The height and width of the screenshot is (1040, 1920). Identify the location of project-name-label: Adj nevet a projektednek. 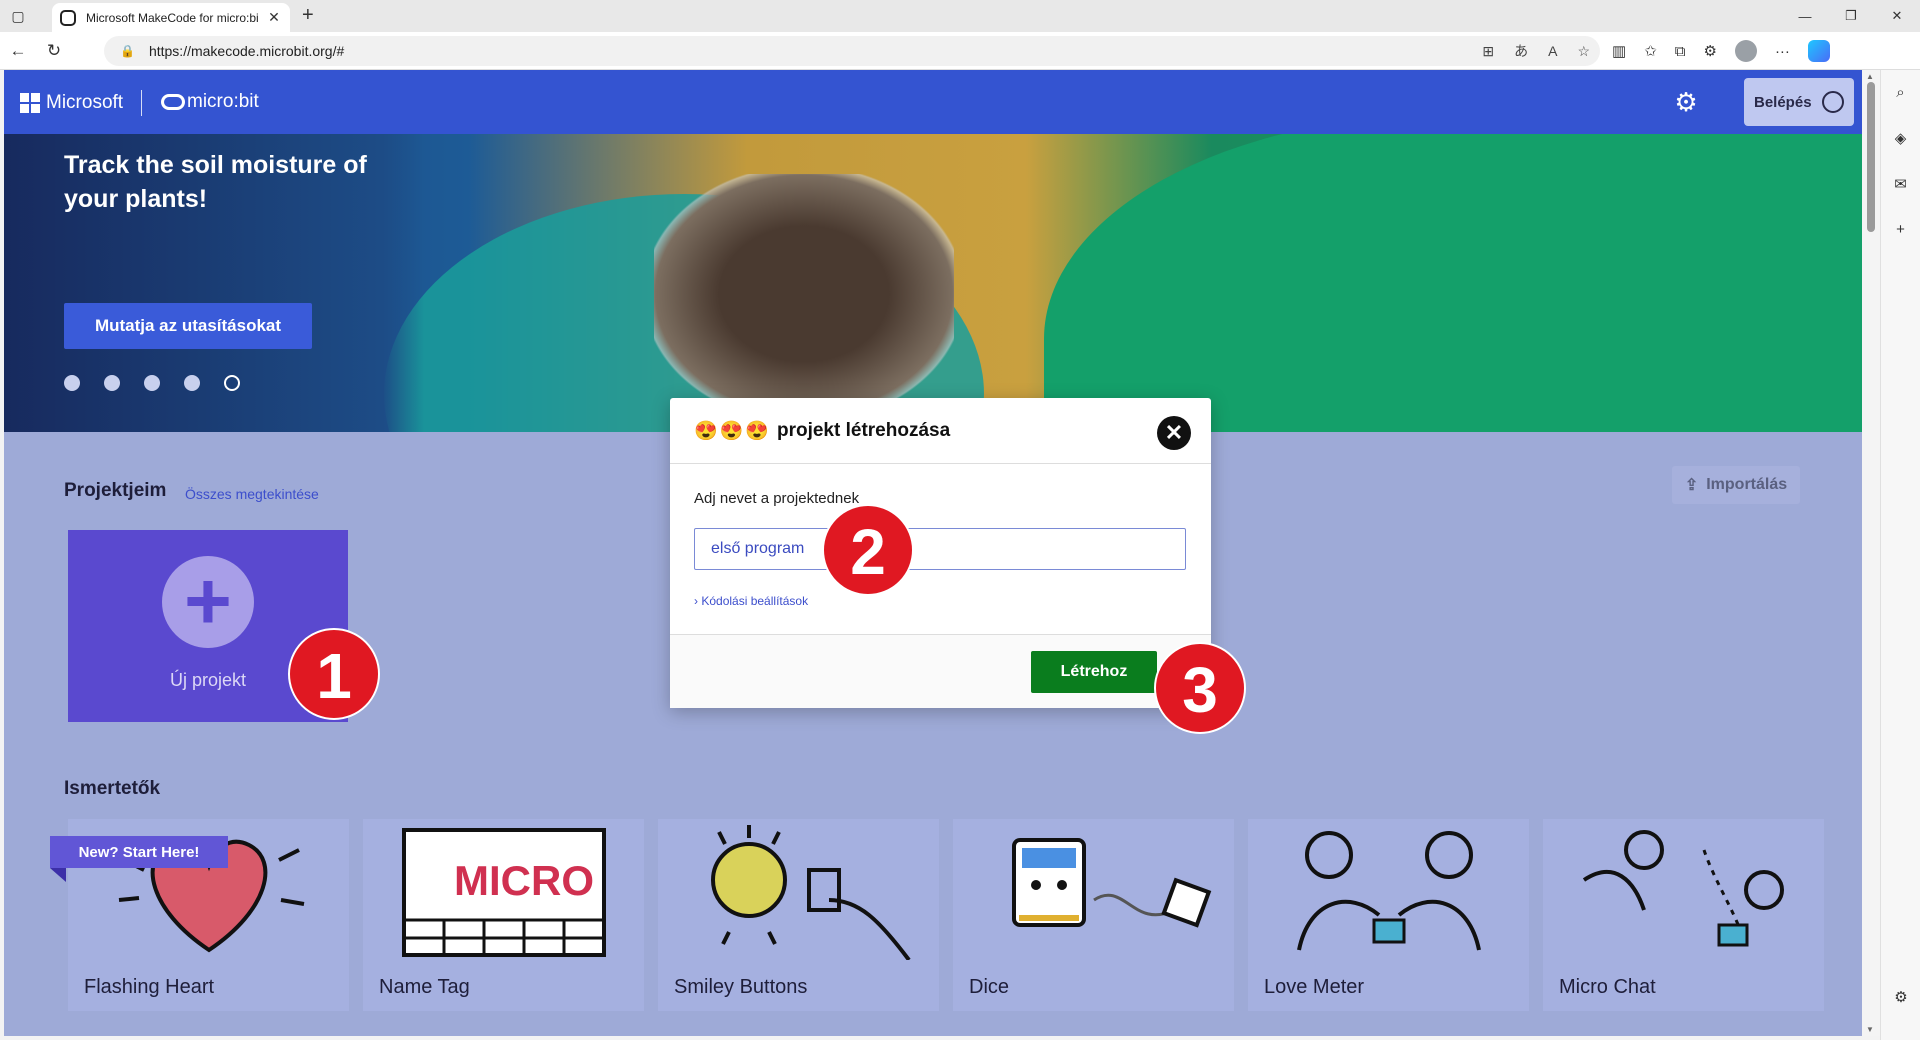
(777, 498).